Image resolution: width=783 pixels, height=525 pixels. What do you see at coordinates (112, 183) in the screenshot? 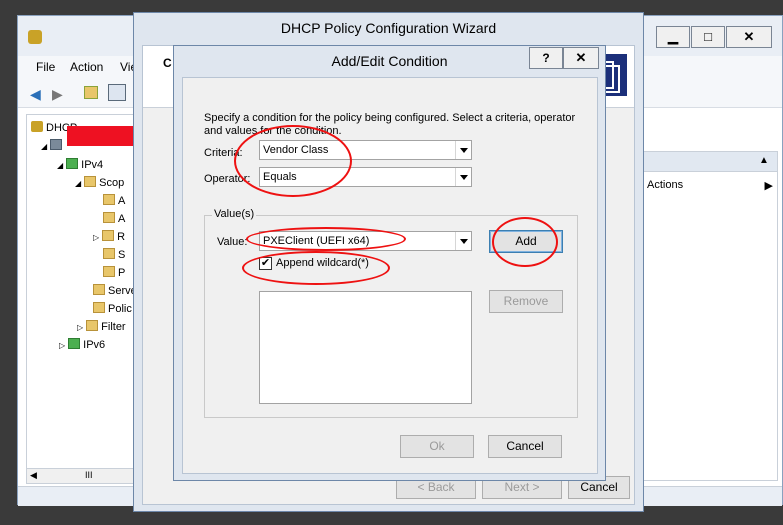
I see `tree-label: Scop` at bounding box center [112, 183].